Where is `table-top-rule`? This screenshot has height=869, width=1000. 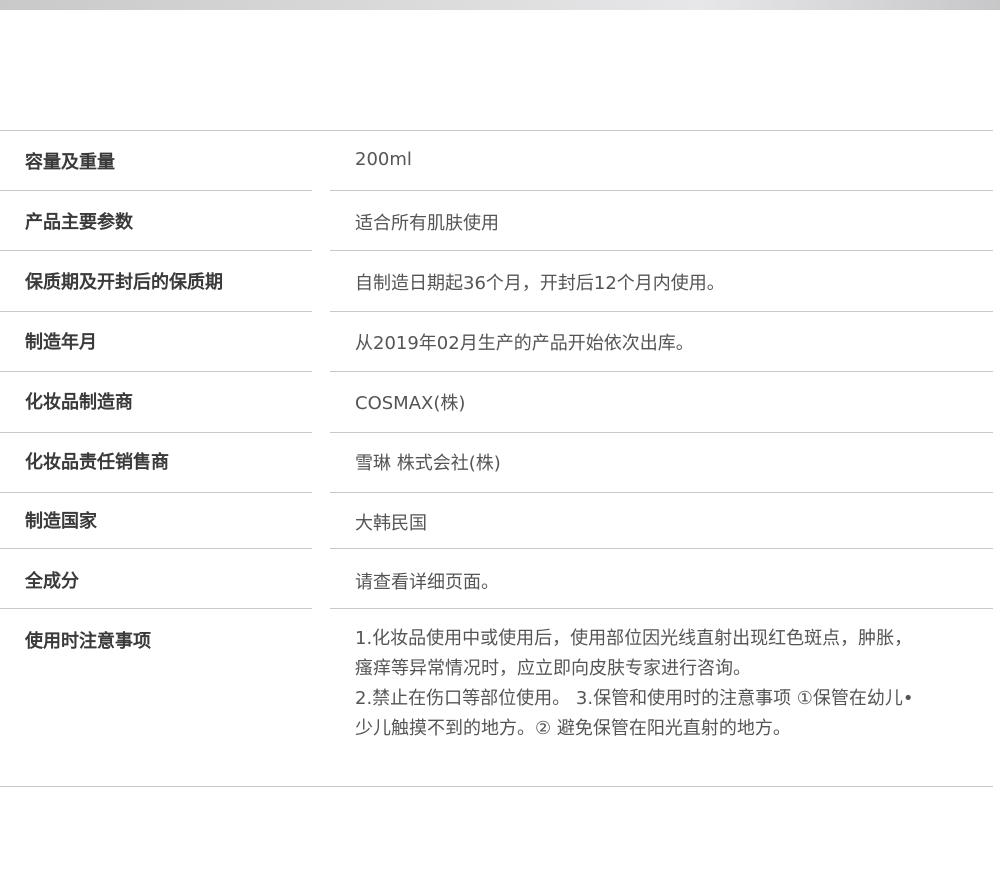
table-top-rule is located at coordinates (496, 130).